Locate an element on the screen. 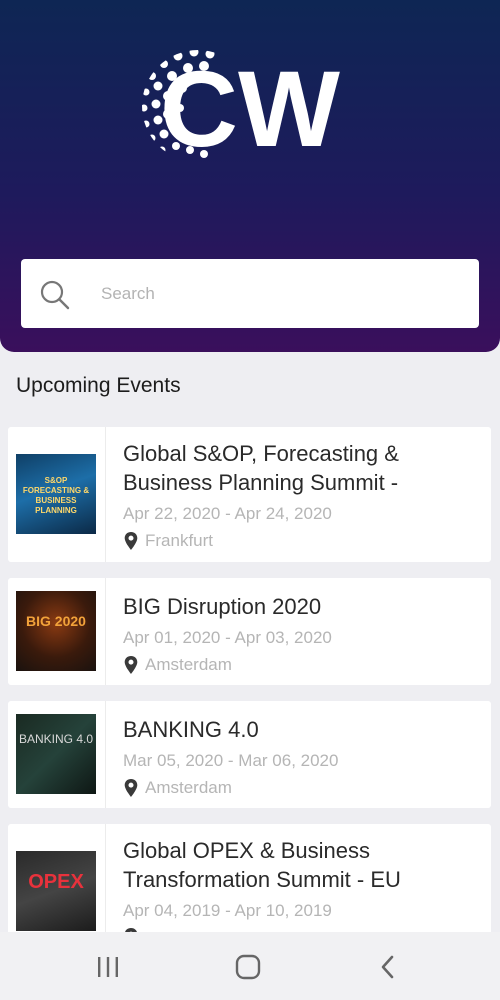 Image resolution: width=500 pixels, height=1000 pixels. event-title: BIG Disruption 2020 is located at coordinates (222, 606).